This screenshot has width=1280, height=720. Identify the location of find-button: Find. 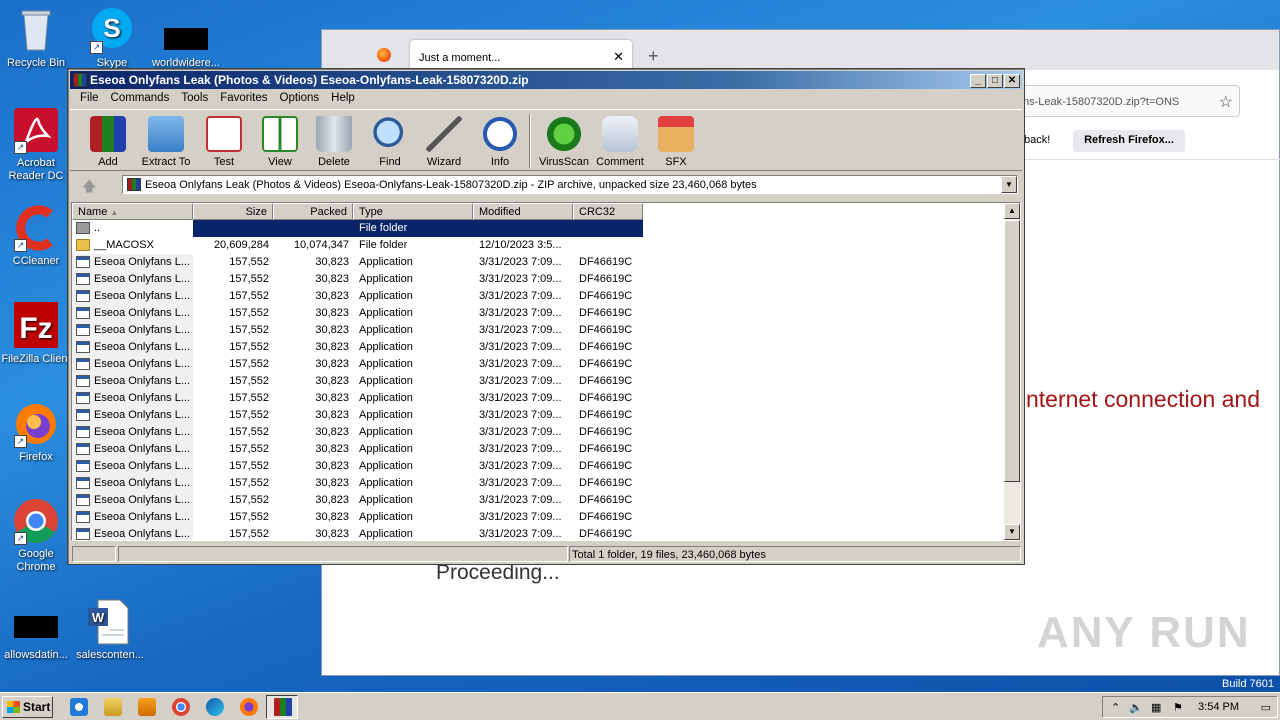
(390, 142).